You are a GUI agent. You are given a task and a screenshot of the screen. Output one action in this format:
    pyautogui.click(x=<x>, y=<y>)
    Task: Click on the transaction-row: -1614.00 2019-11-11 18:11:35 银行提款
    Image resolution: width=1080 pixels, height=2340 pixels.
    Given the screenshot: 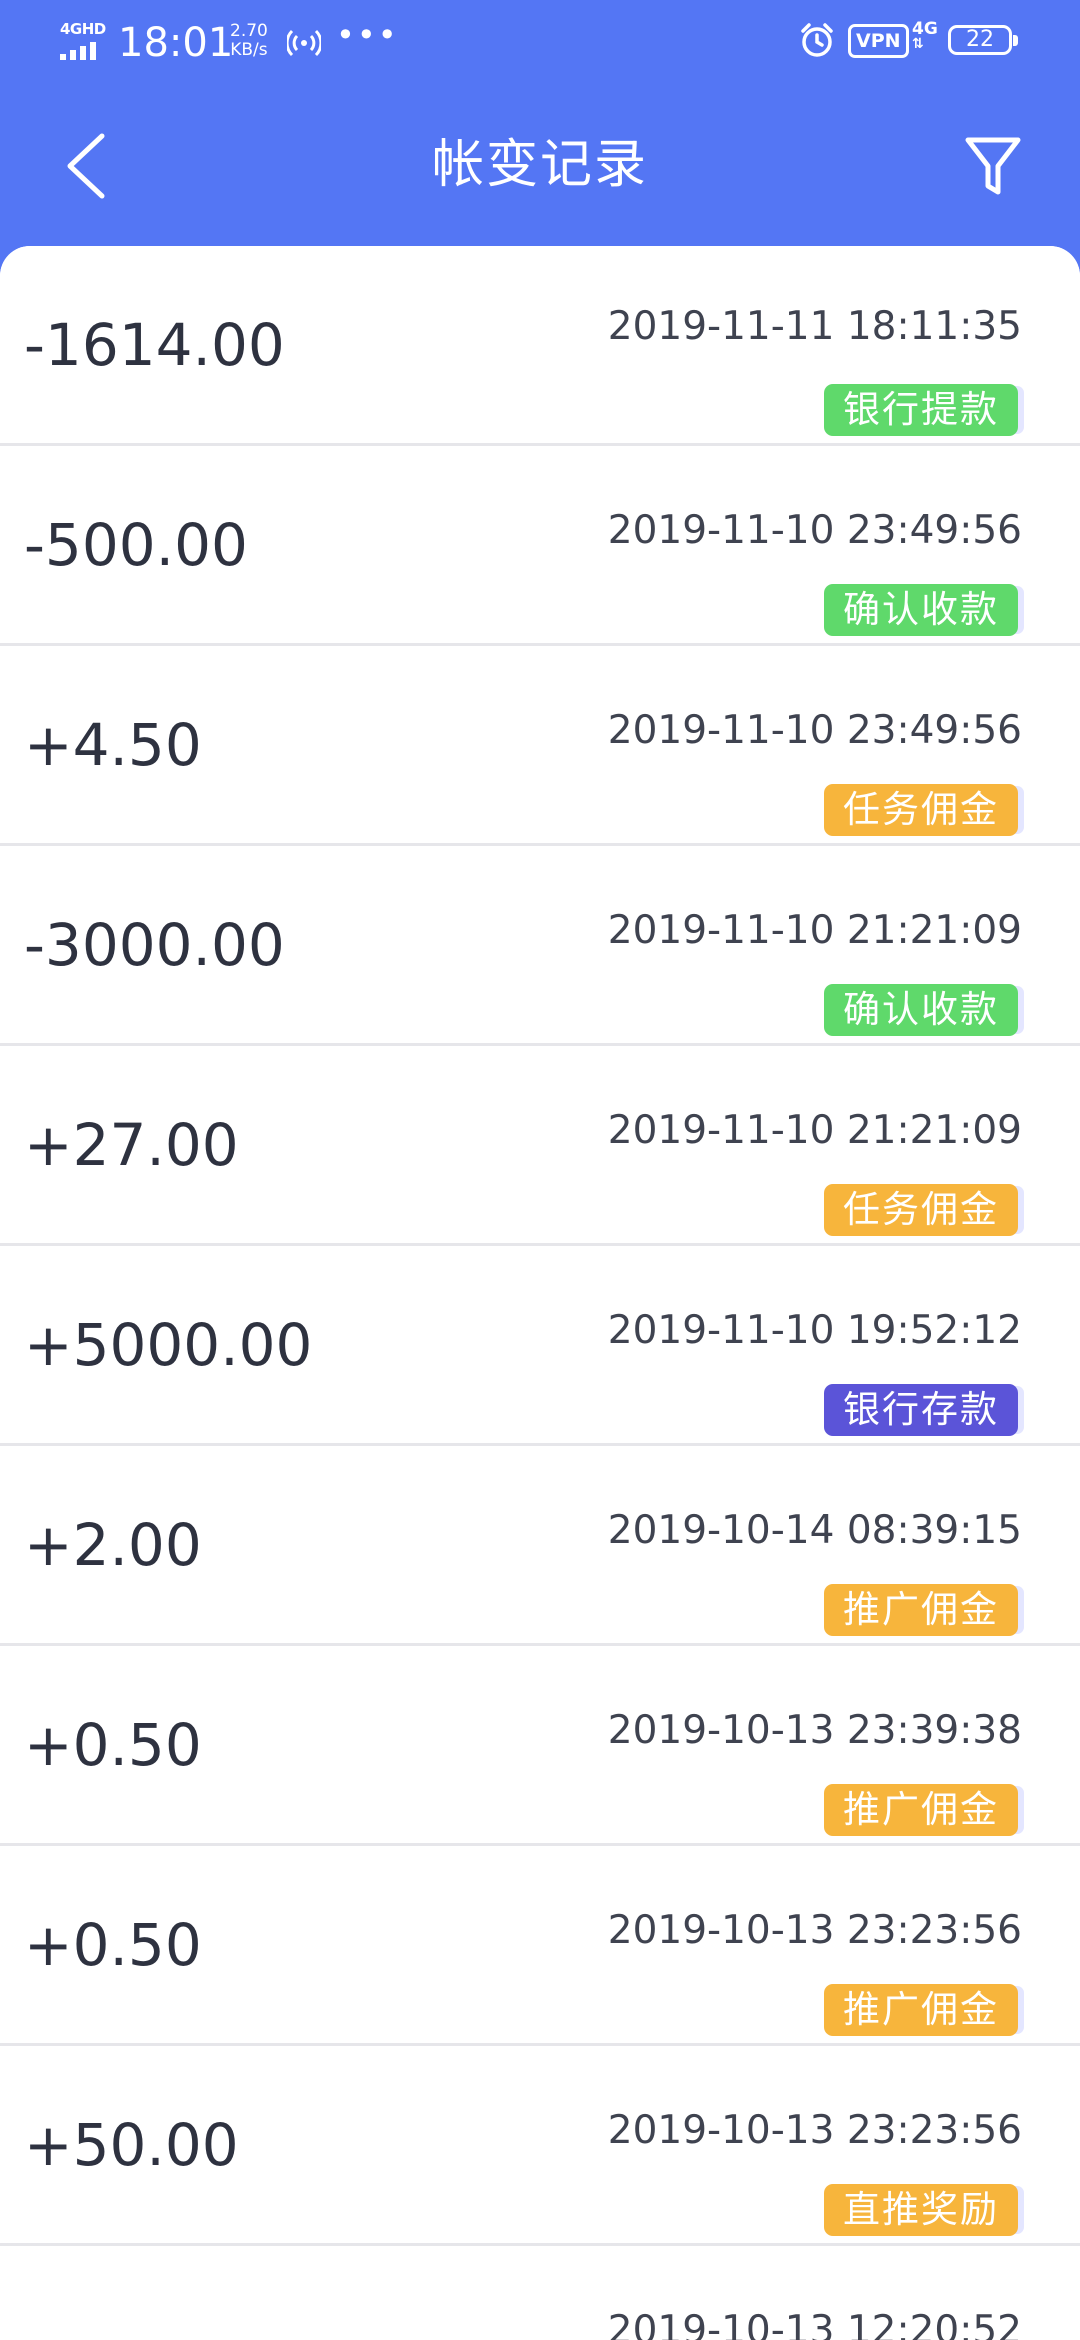 What is the action you would take?
    pyautogui.click(x=540, y=346)
    